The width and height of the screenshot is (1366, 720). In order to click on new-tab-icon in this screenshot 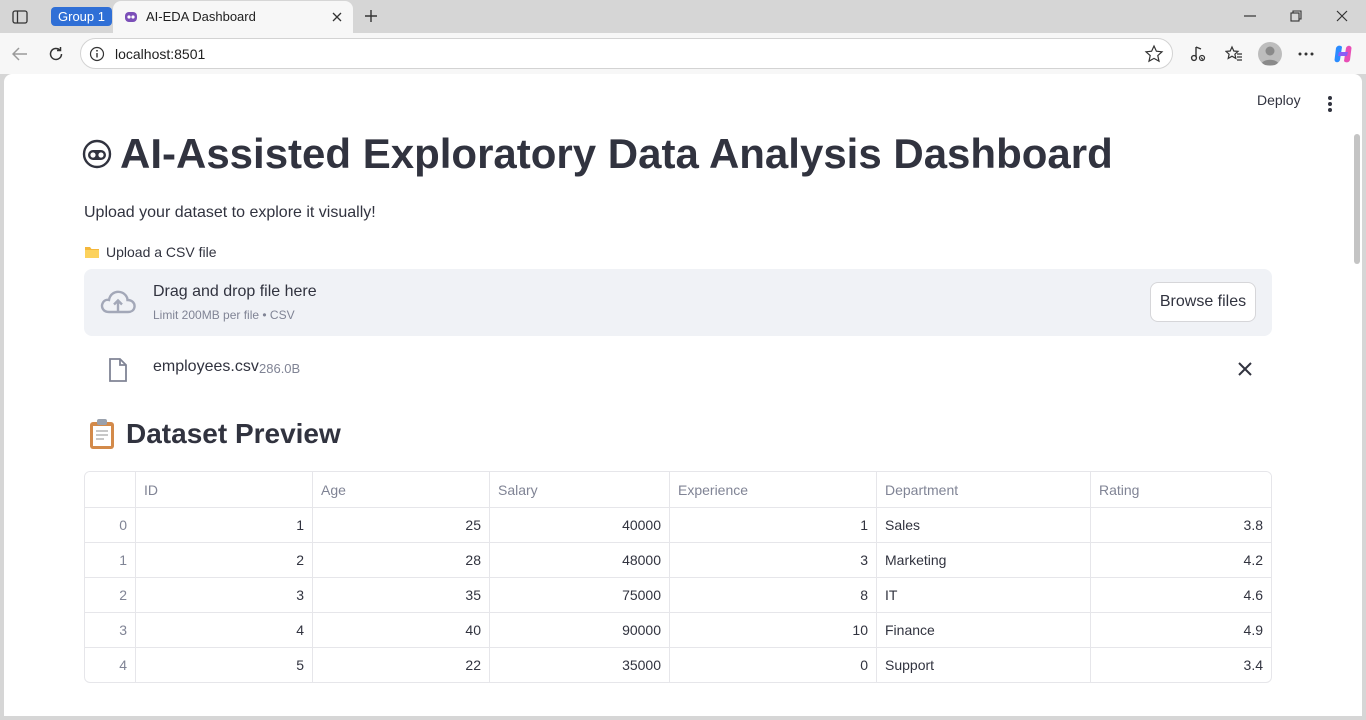, I will do `click(371, 16)`.